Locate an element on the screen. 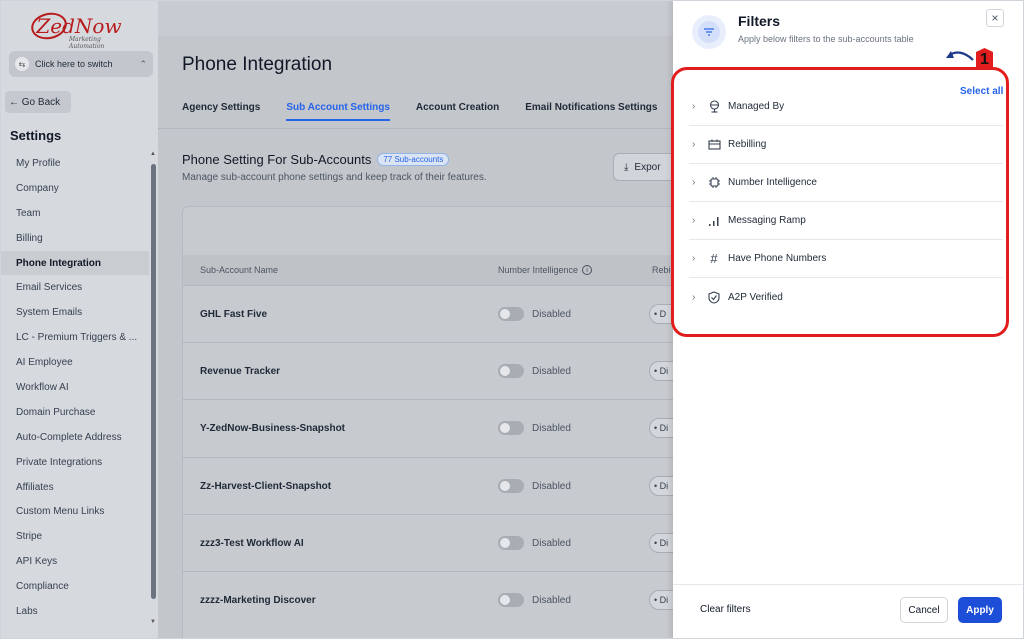 This screenshot has width=1024, height=639. row-account-name: Y-ZedNow-Business-Snapshot is located at coordinates (273, 428).